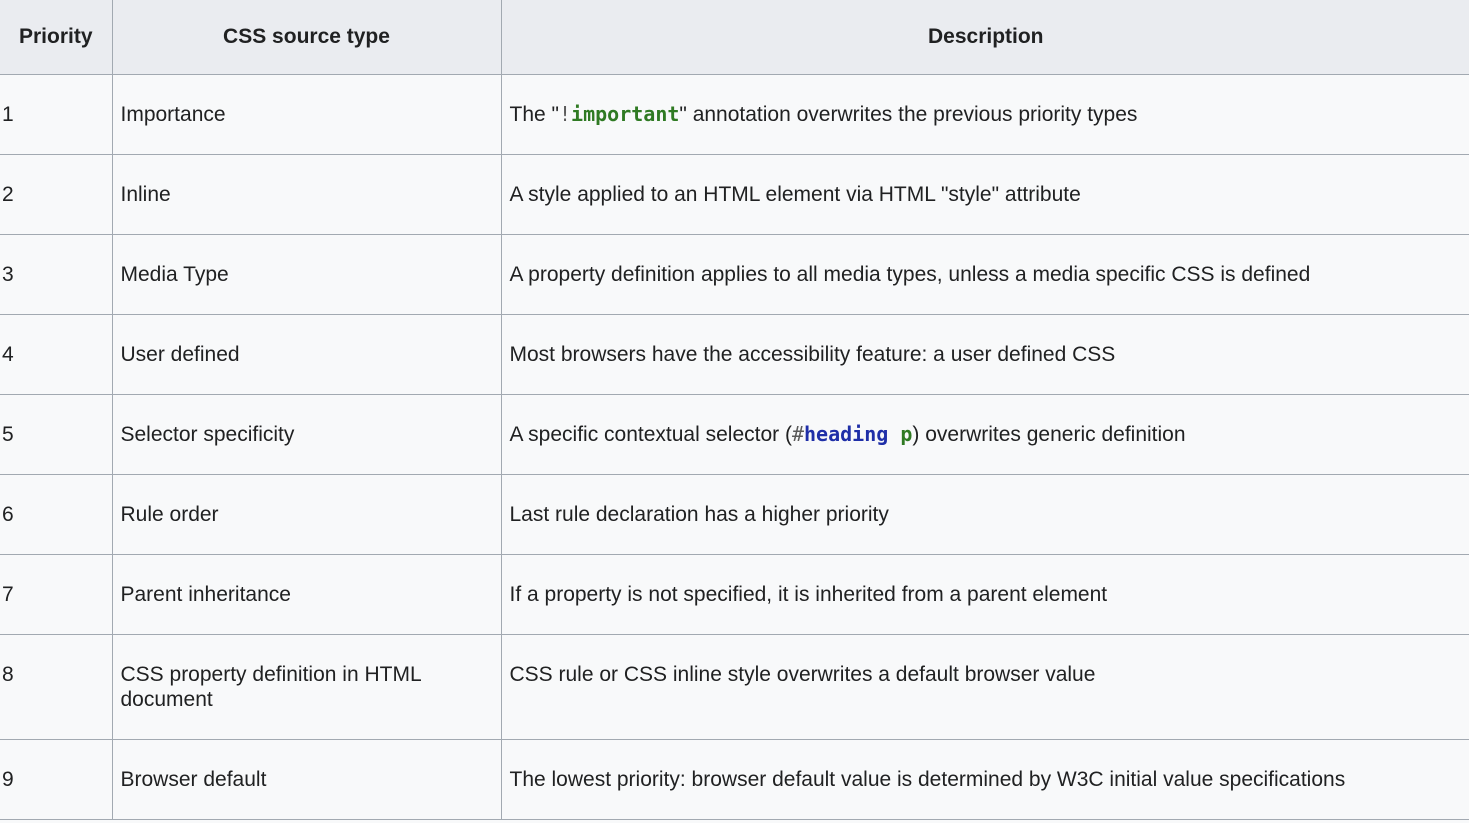  Describe the element at coordinates (306, 514) in the screenshot. I see `cell-source-type: Rule order` at that location.